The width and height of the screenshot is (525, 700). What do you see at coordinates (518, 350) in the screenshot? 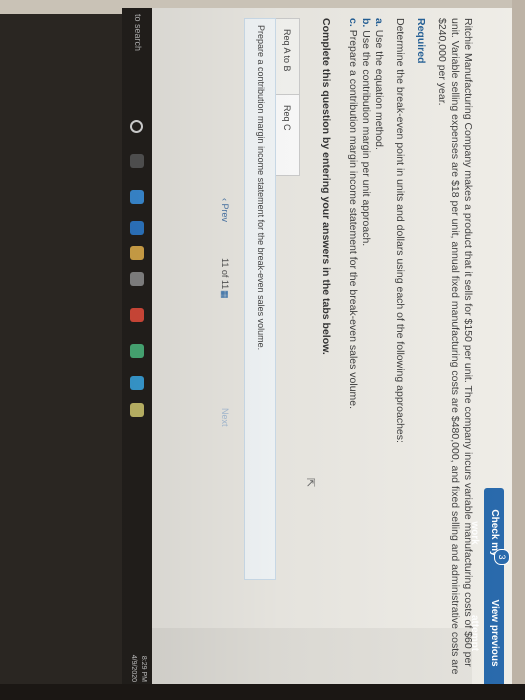
I see `photo-edge-right` at bounding box center [518, 350].